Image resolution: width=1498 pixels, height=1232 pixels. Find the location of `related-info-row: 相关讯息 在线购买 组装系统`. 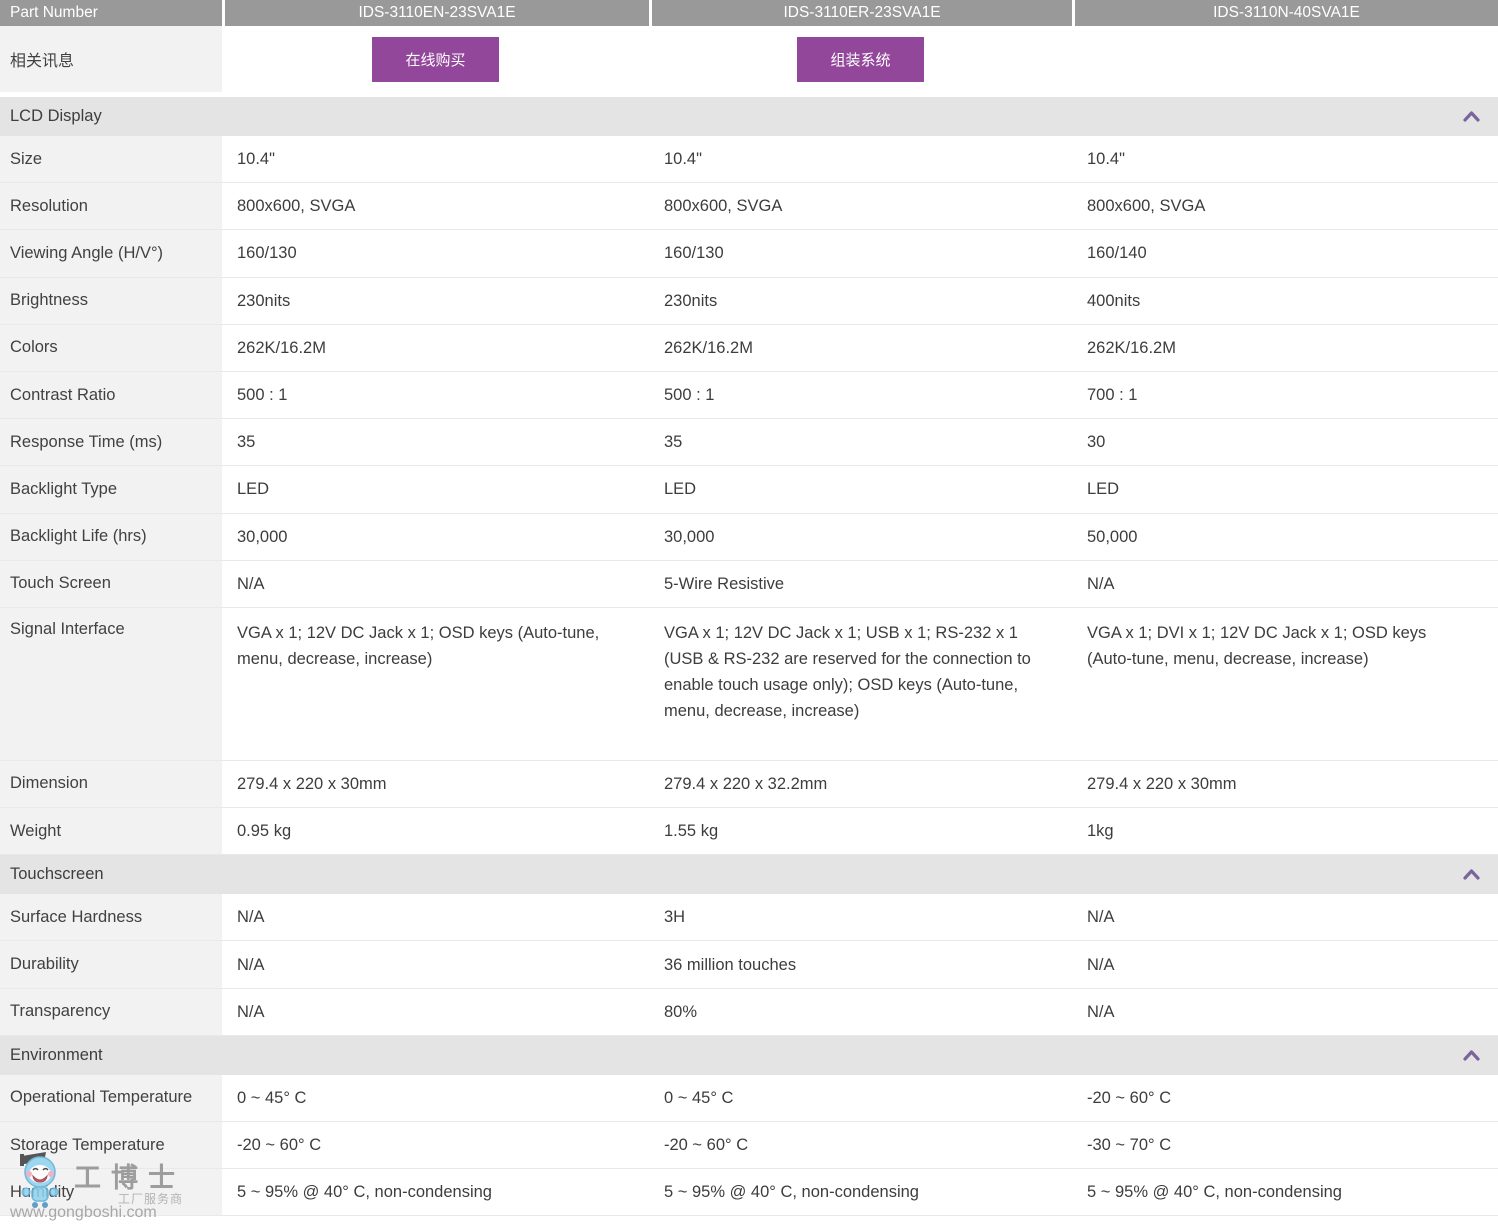

related-info-row: 相关讯息 在线购买 组装系统 is located at coordinates (749, 59).